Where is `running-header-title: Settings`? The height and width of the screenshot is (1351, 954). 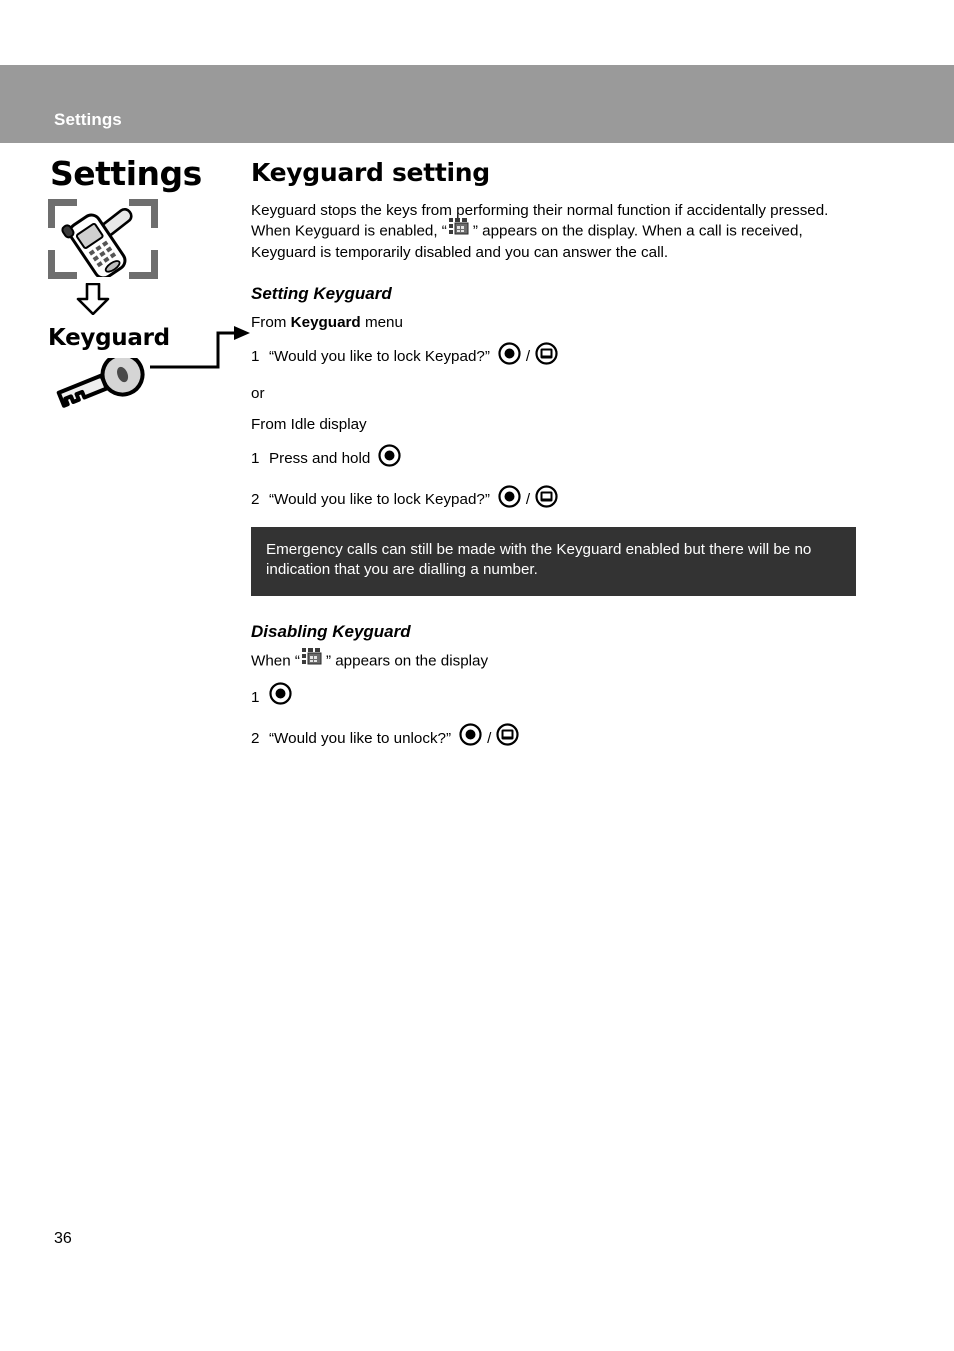 running-header-title: Settings is located at coordinates (88, 119).